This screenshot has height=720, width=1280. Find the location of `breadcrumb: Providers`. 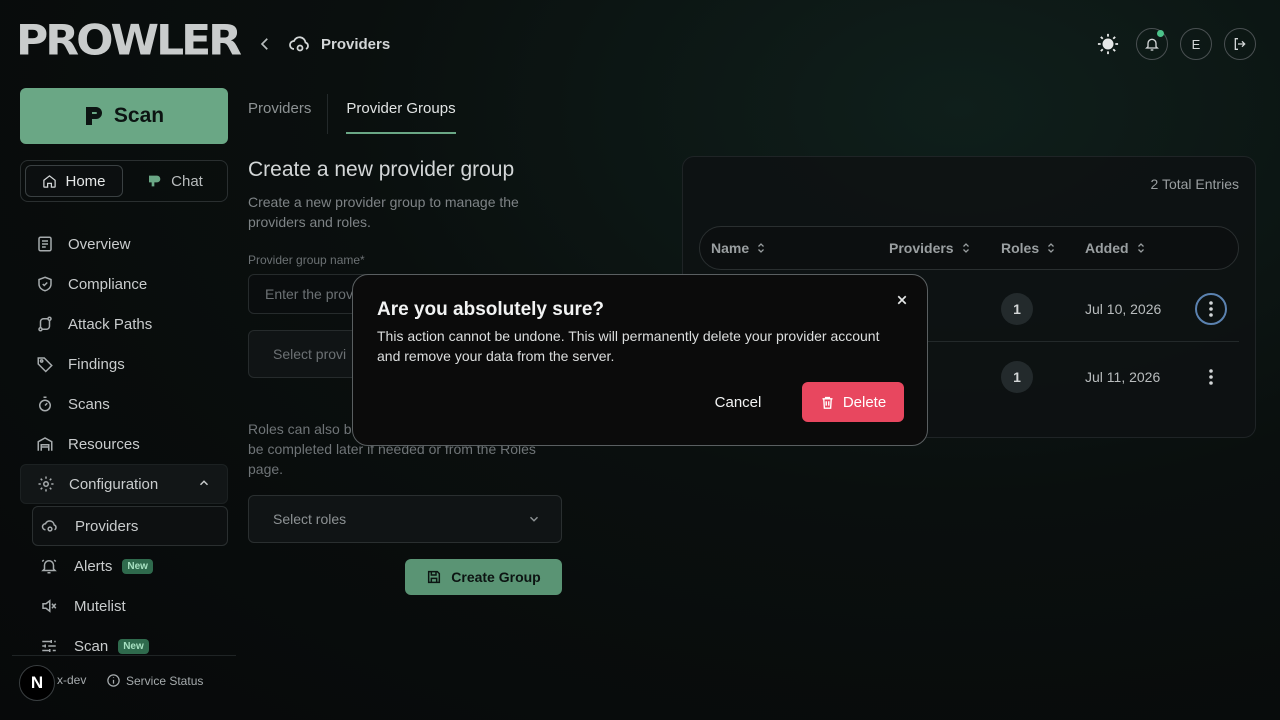

breadcrumb: Providers is located at coordinates (339, 44).